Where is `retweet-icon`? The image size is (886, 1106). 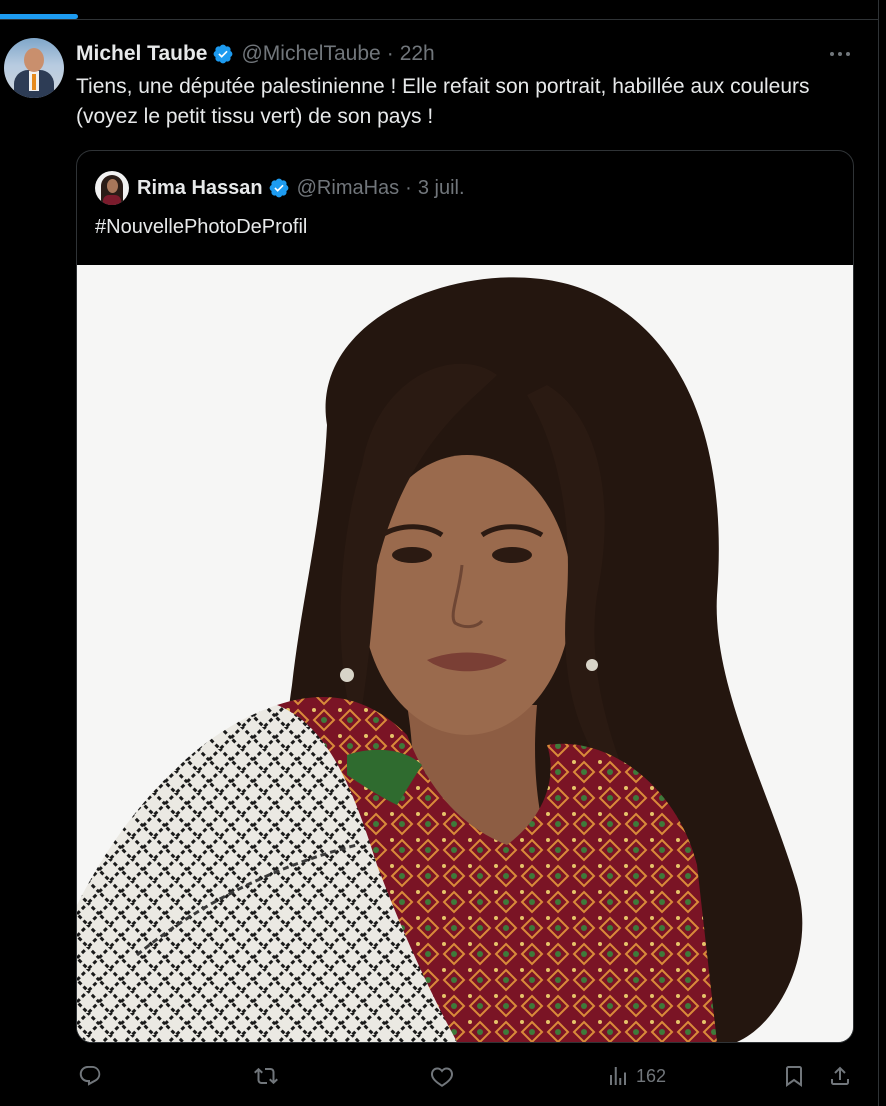 retweet-icon is located at coordinates (266, 1076).